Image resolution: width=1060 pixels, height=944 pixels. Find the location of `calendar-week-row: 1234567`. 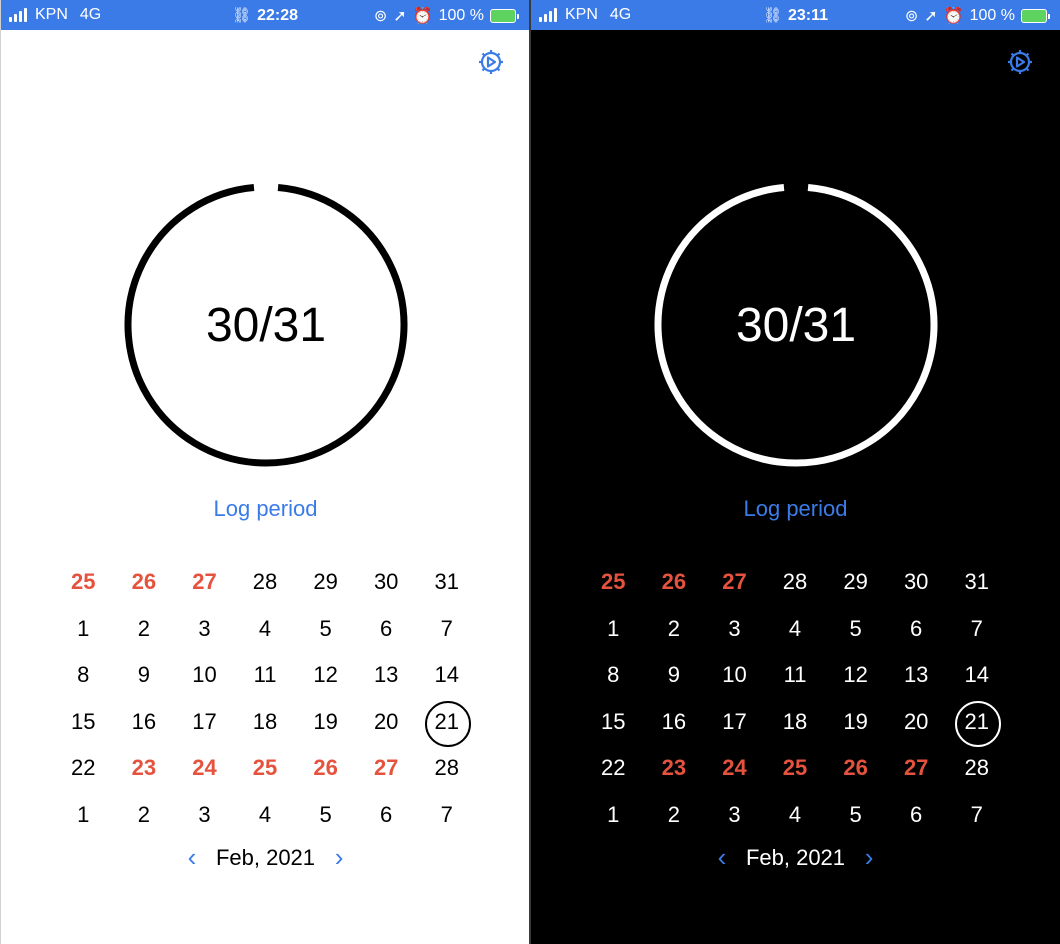

calendar-week-row: 1234567 is located at coordinates (265, 816).